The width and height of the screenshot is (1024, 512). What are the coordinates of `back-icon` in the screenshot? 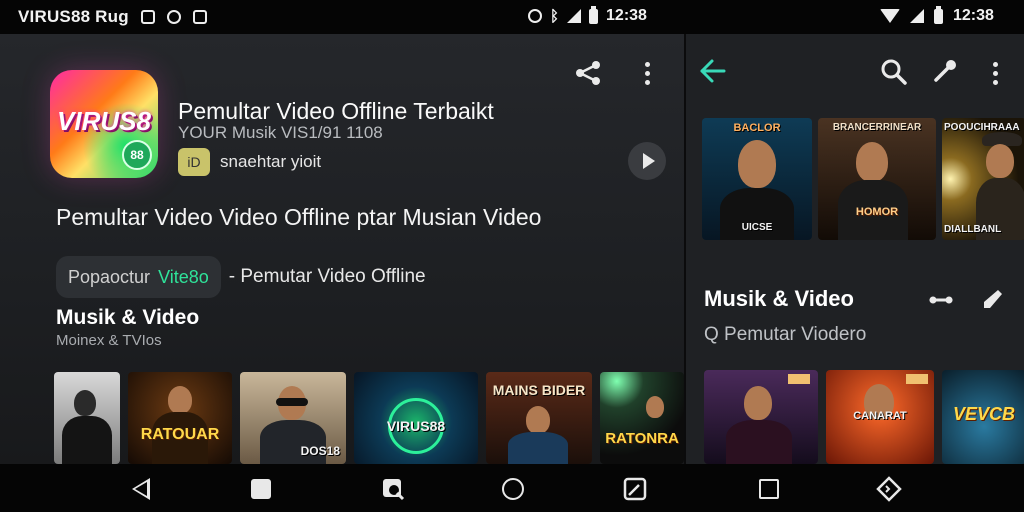 It's located at (141, 489).